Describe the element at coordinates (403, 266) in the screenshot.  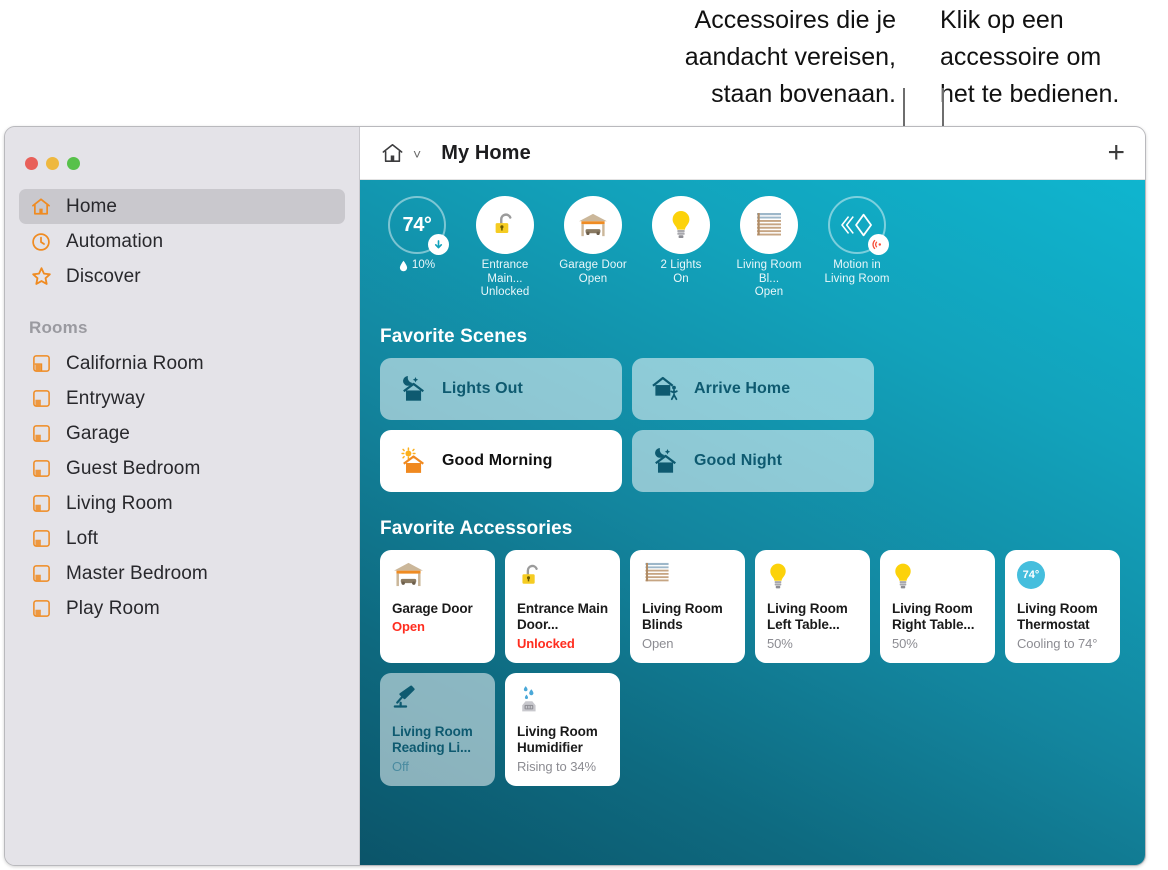
I see `droplet-icon` at that location.